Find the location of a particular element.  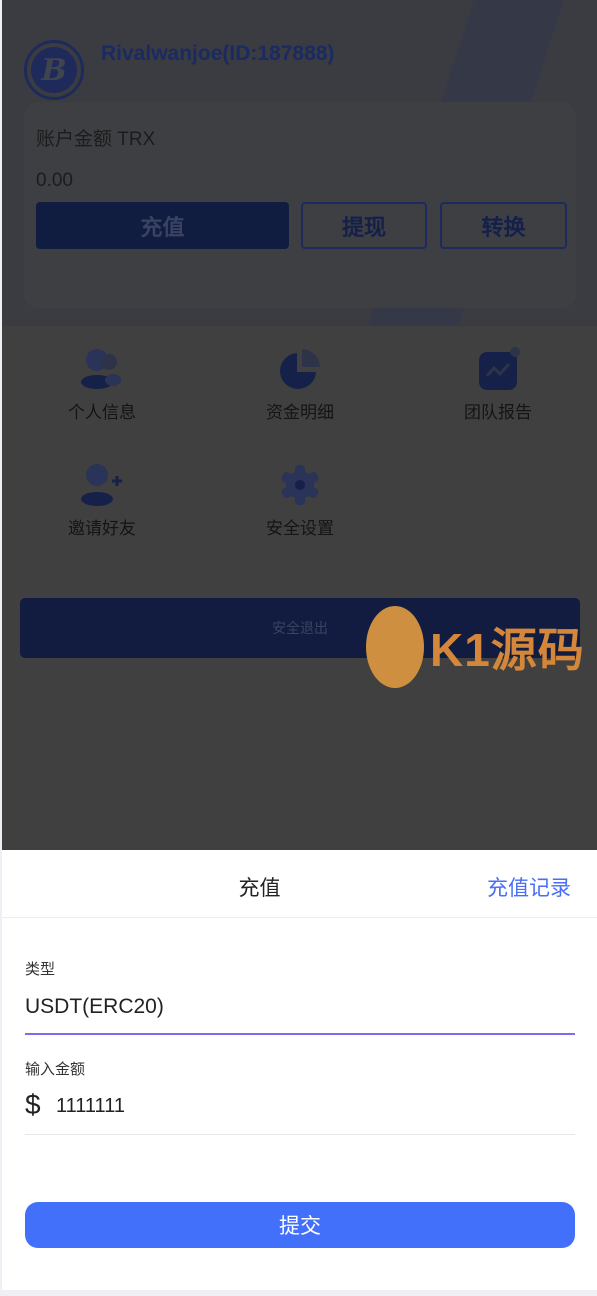

sheet-header: 充值 充值记录 is located at coordinates (299, 884).